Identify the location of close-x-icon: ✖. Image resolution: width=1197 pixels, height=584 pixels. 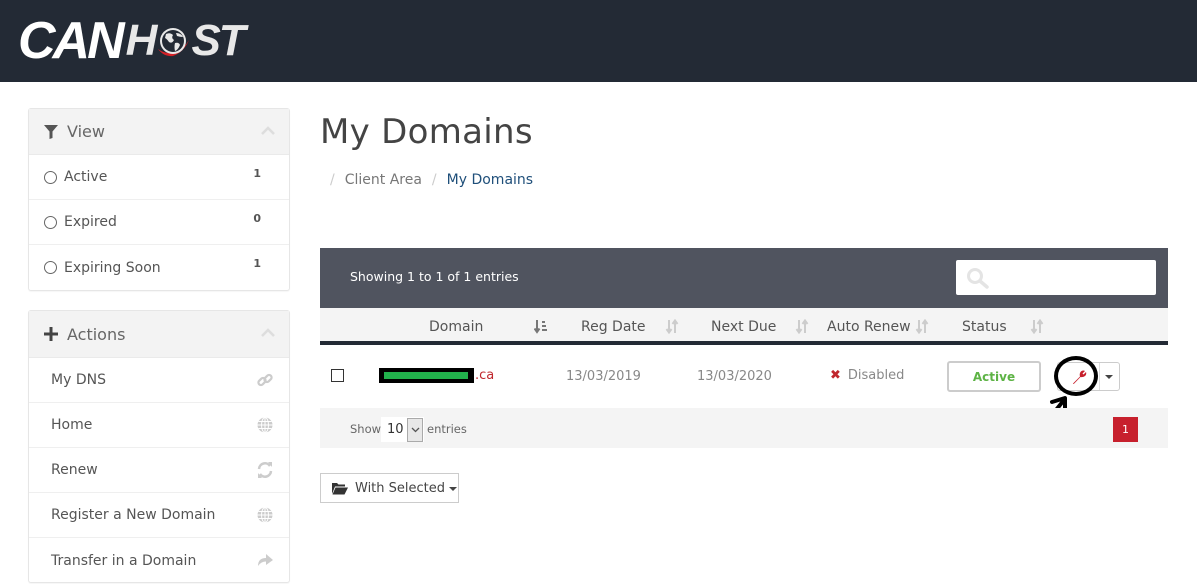
(835, 375).